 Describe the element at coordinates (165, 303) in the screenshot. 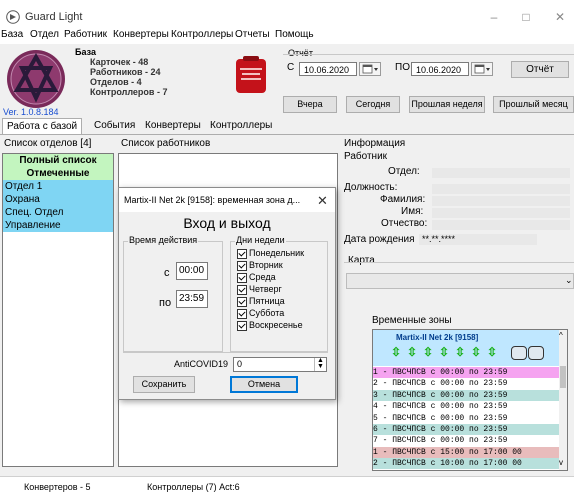

I see `time-to-label: по` at that location.